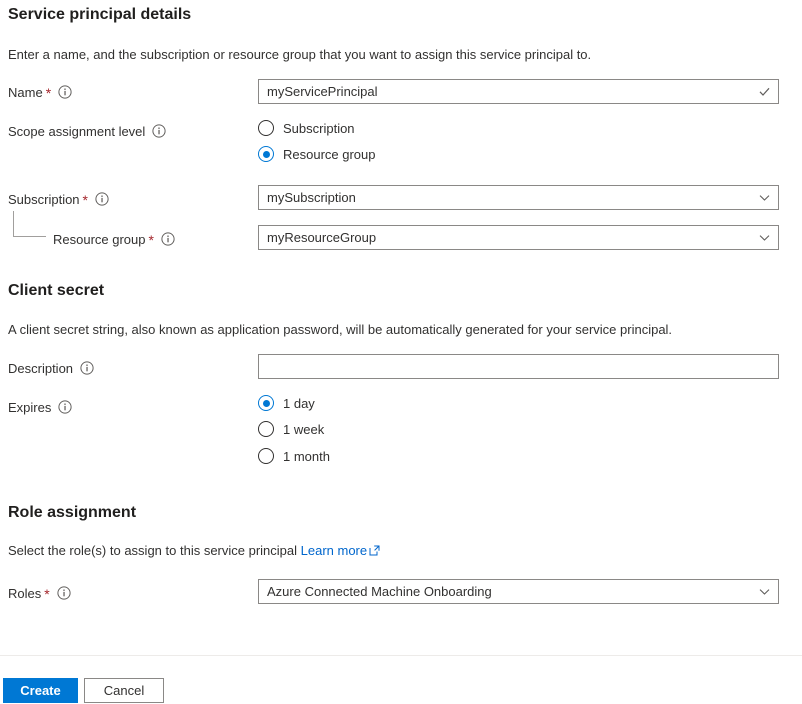 This screenshot has height=704, width=802. I want to click on roles-required-asterisk: *, so click(47, 594).